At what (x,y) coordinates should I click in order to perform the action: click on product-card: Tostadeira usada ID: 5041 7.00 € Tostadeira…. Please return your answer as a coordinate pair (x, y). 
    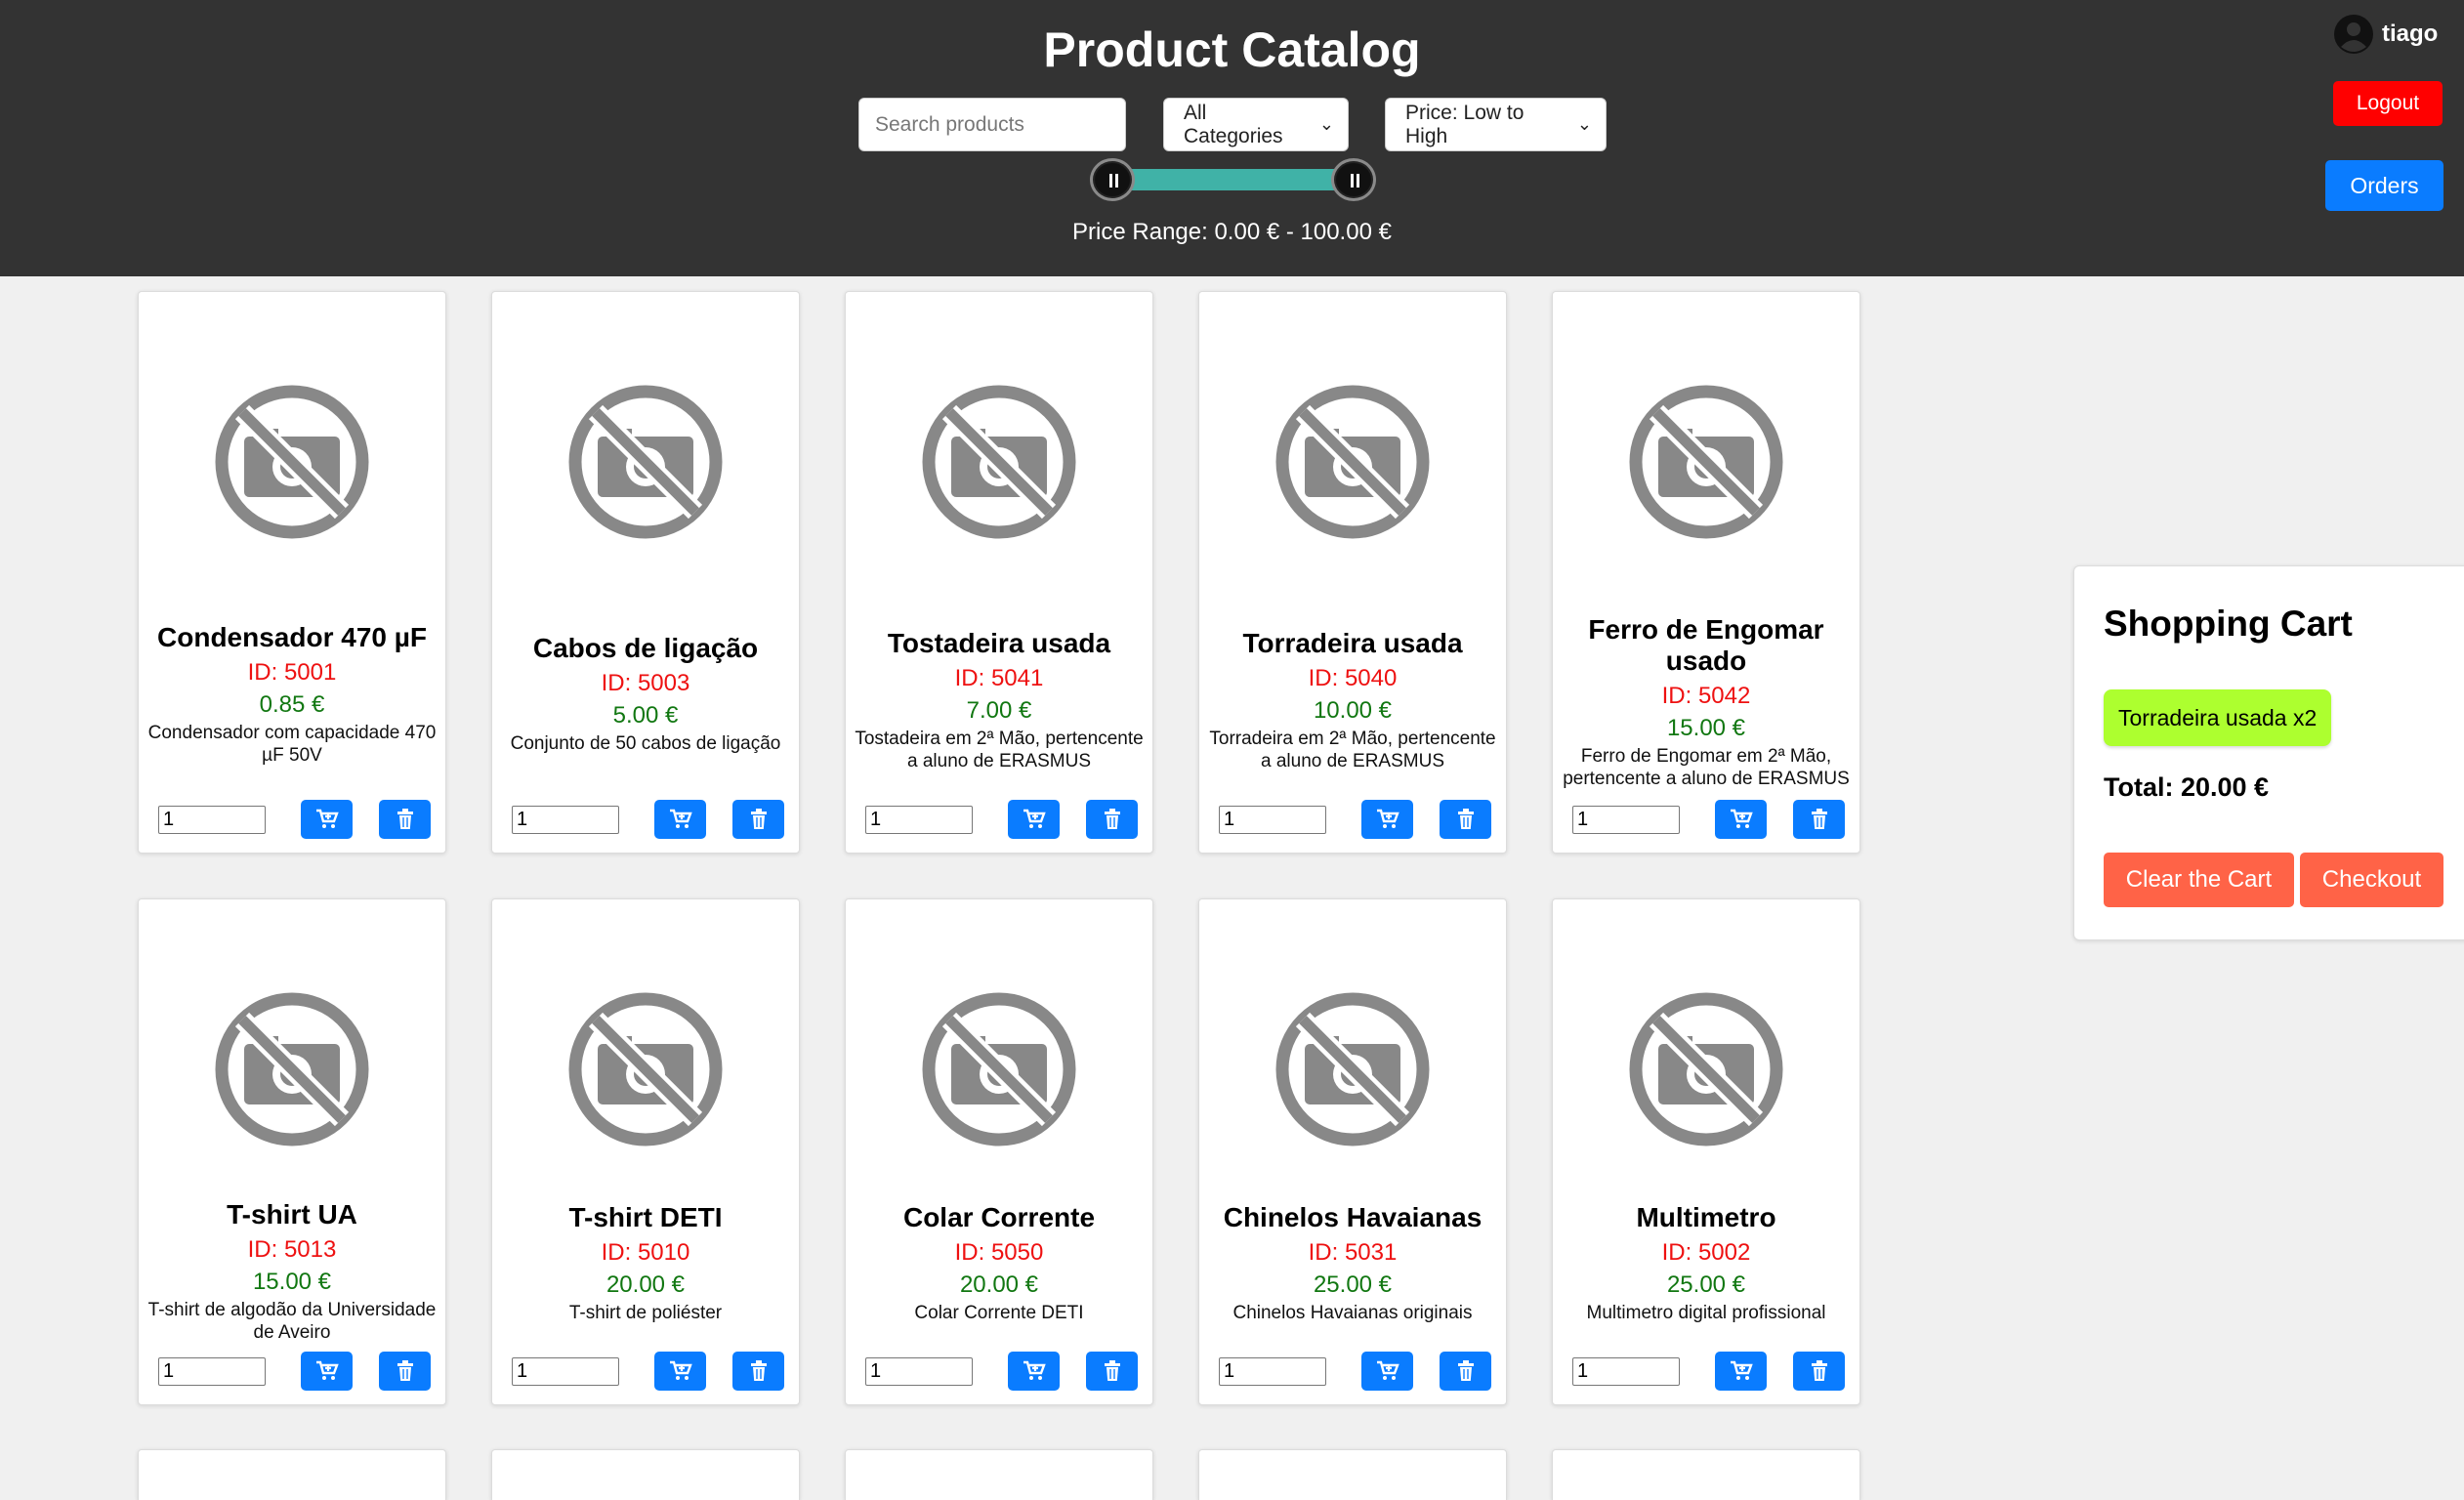
    Looking at the image, I should click on (999, 572).